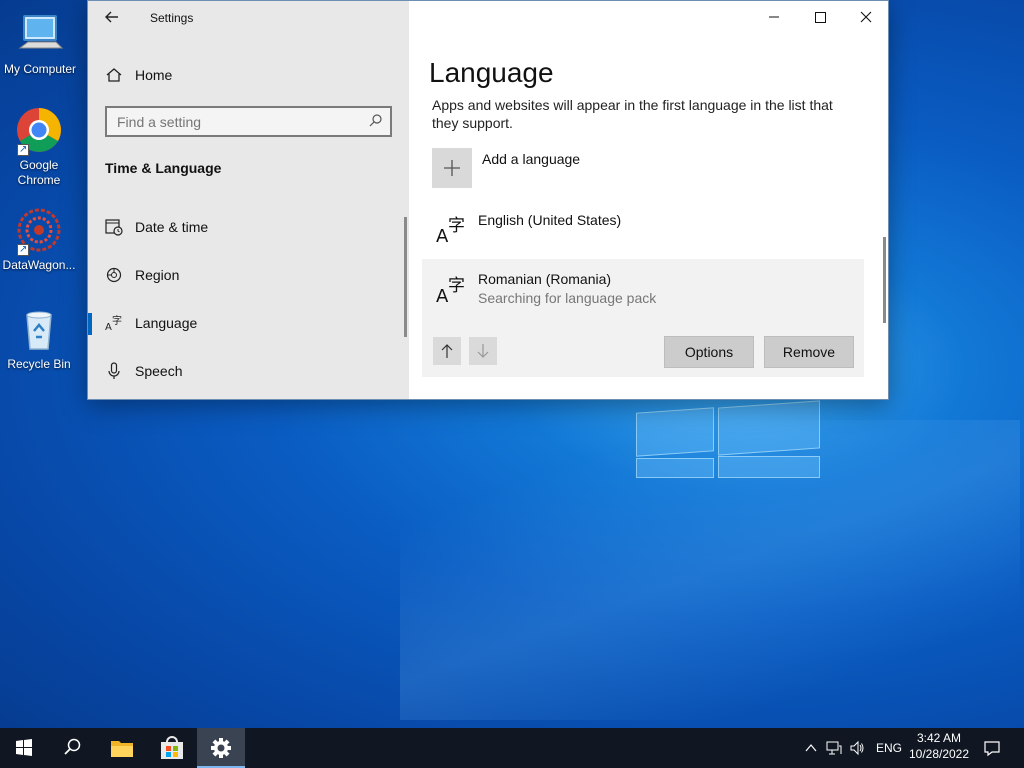 This screenshot has width=1024, height=768. I want to click on language-name: Romanian (Romania), so click(545, 279).